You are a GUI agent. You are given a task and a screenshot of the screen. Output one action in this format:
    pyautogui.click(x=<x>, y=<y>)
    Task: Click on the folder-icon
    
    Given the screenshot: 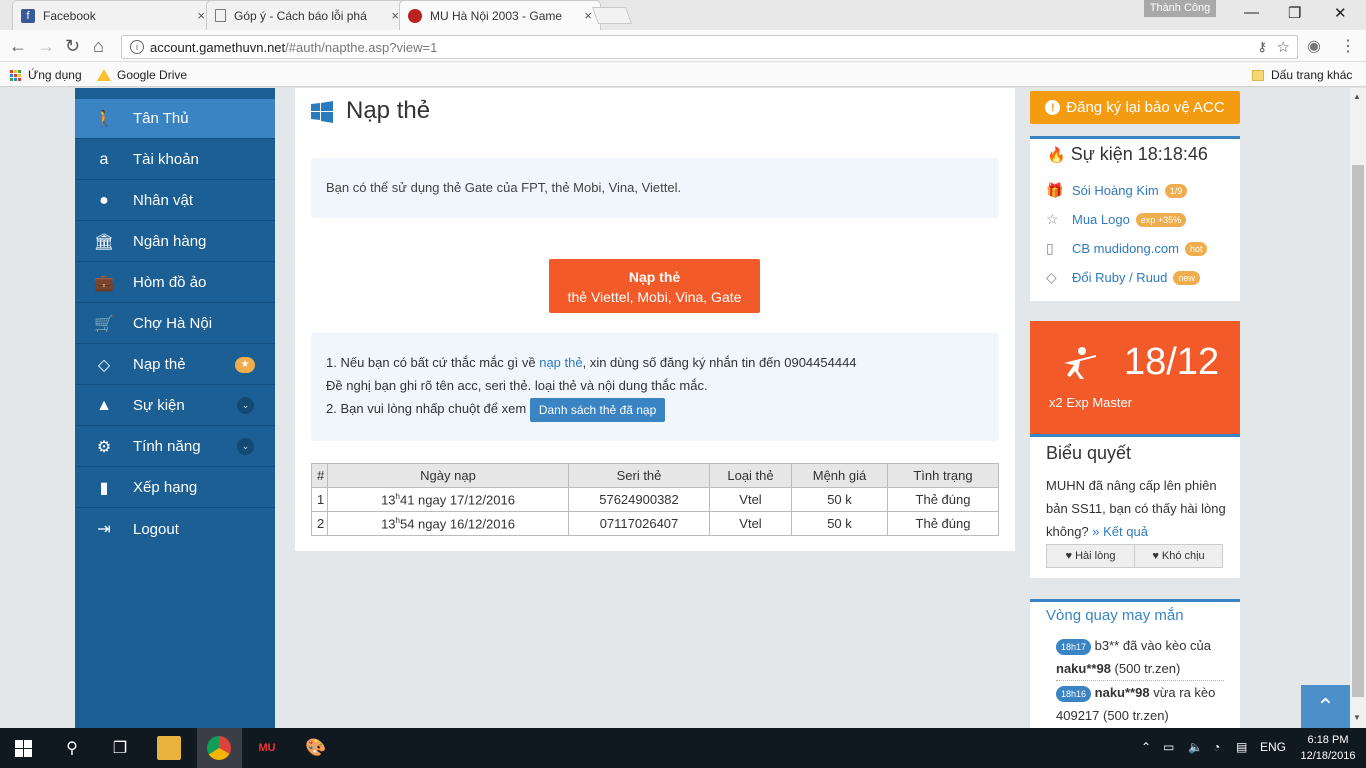 What is the action you would take?
    pyautogui.click(x=1258, y=75)
    